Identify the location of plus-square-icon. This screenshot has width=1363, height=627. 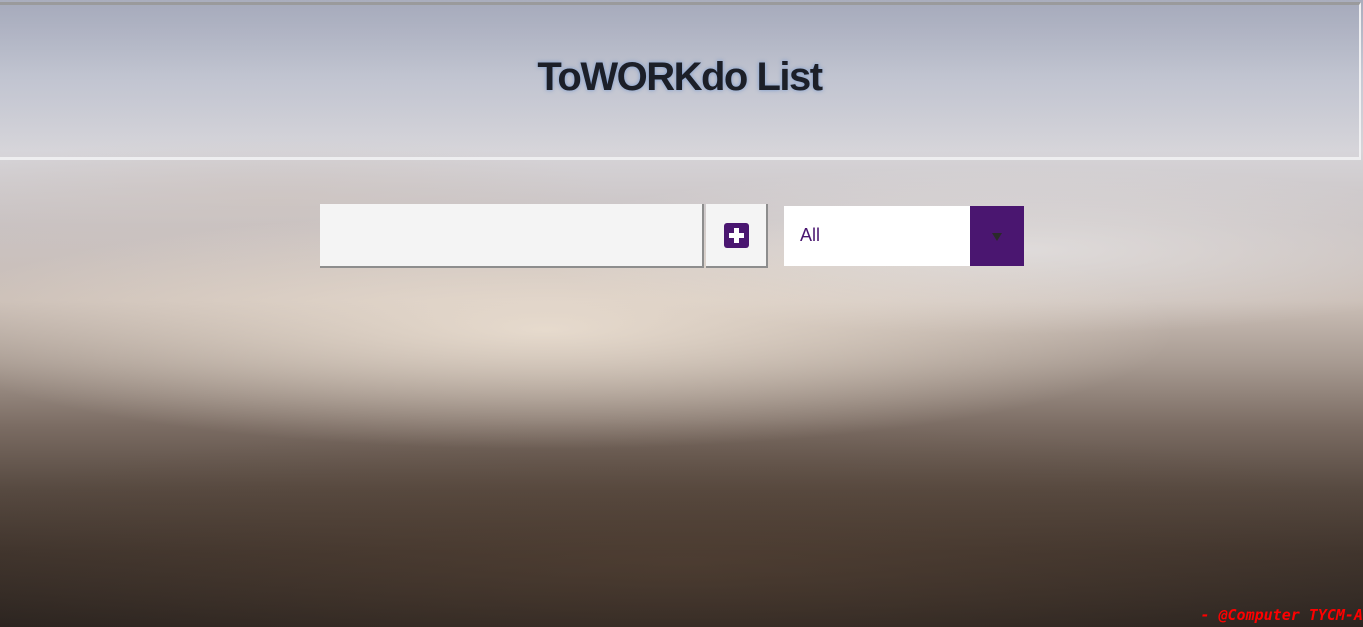
(736, 235).